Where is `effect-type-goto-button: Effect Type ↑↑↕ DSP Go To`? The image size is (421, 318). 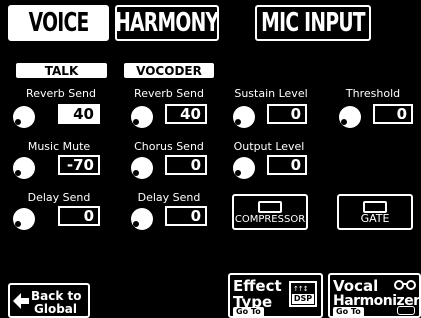 effect-type-goto-button: Effect Type ↑↑↕ DSP Go To is located at coordinates (275, 295).